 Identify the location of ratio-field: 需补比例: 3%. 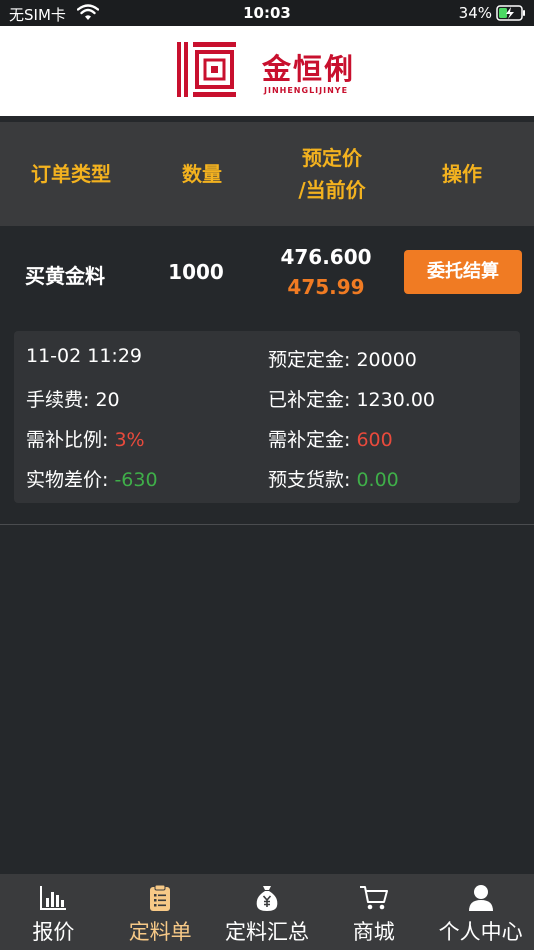
(85, 438).